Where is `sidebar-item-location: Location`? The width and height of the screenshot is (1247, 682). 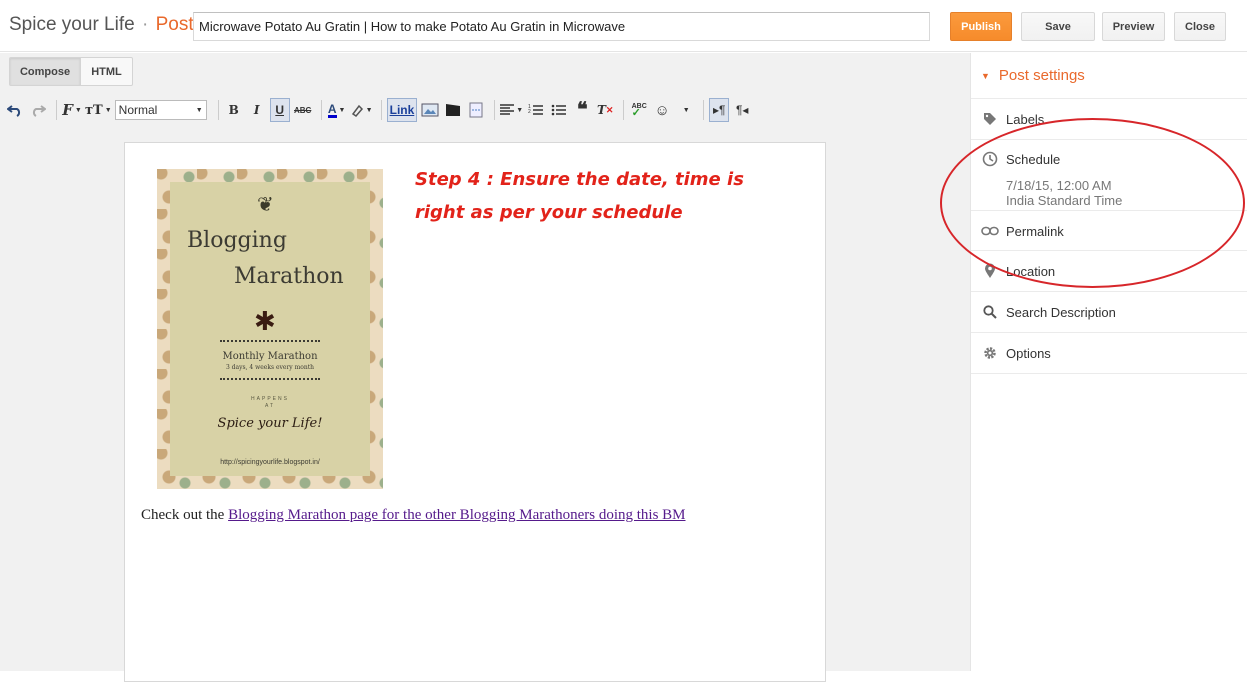 sidebar-item-location: Location is located at coordinates (1109, 271).